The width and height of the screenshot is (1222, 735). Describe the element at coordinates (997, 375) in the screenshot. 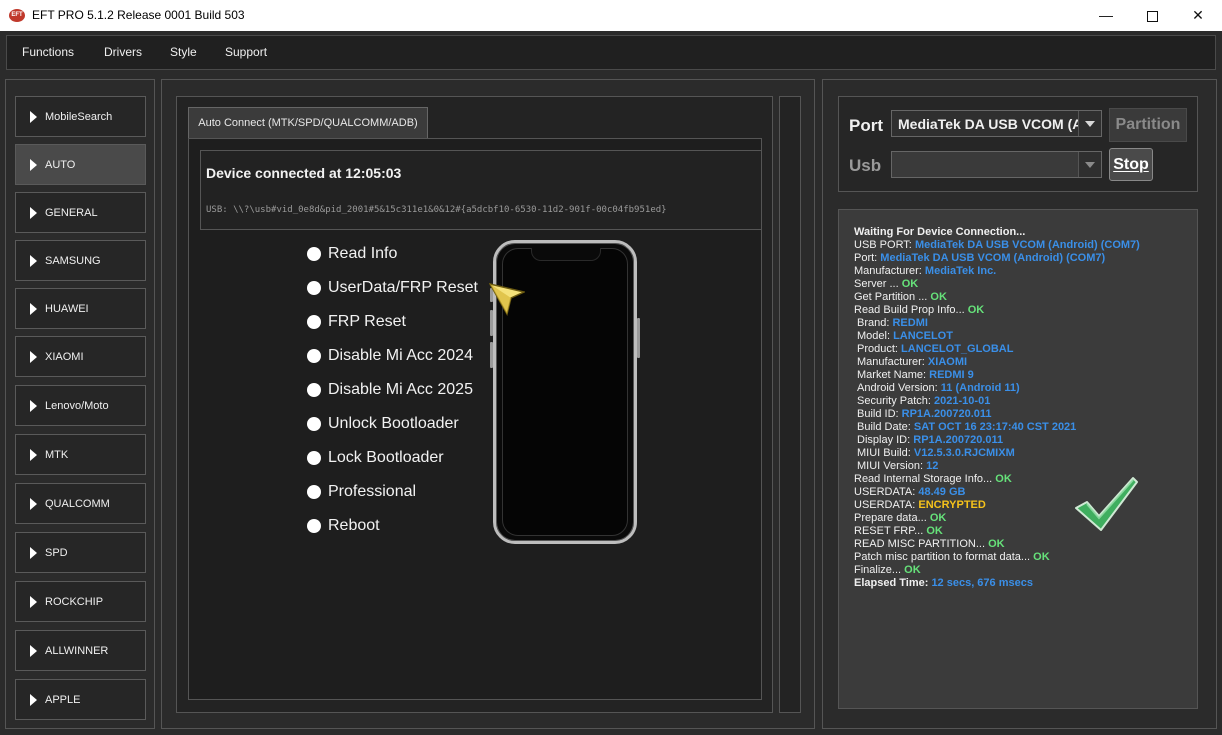

I see `log-line: Market Name: REDMI 9` at that location.